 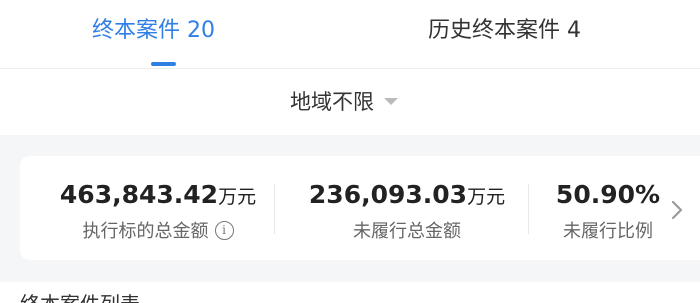 What do you see at coordinates (391, 101) in the screenshot?
I see `caret-down-icon` at bounding box center [391, 101].